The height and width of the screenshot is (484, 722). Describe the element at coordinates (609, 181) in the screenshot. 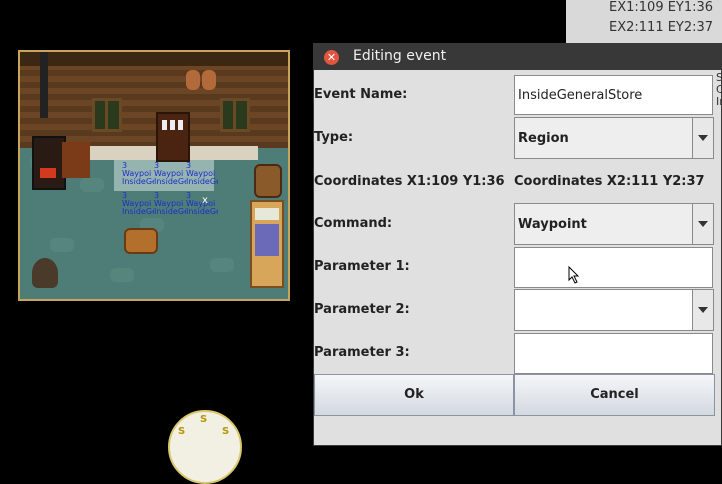

I see `coordinates-end: Coordinates X2:111 Y2:37` at that location.